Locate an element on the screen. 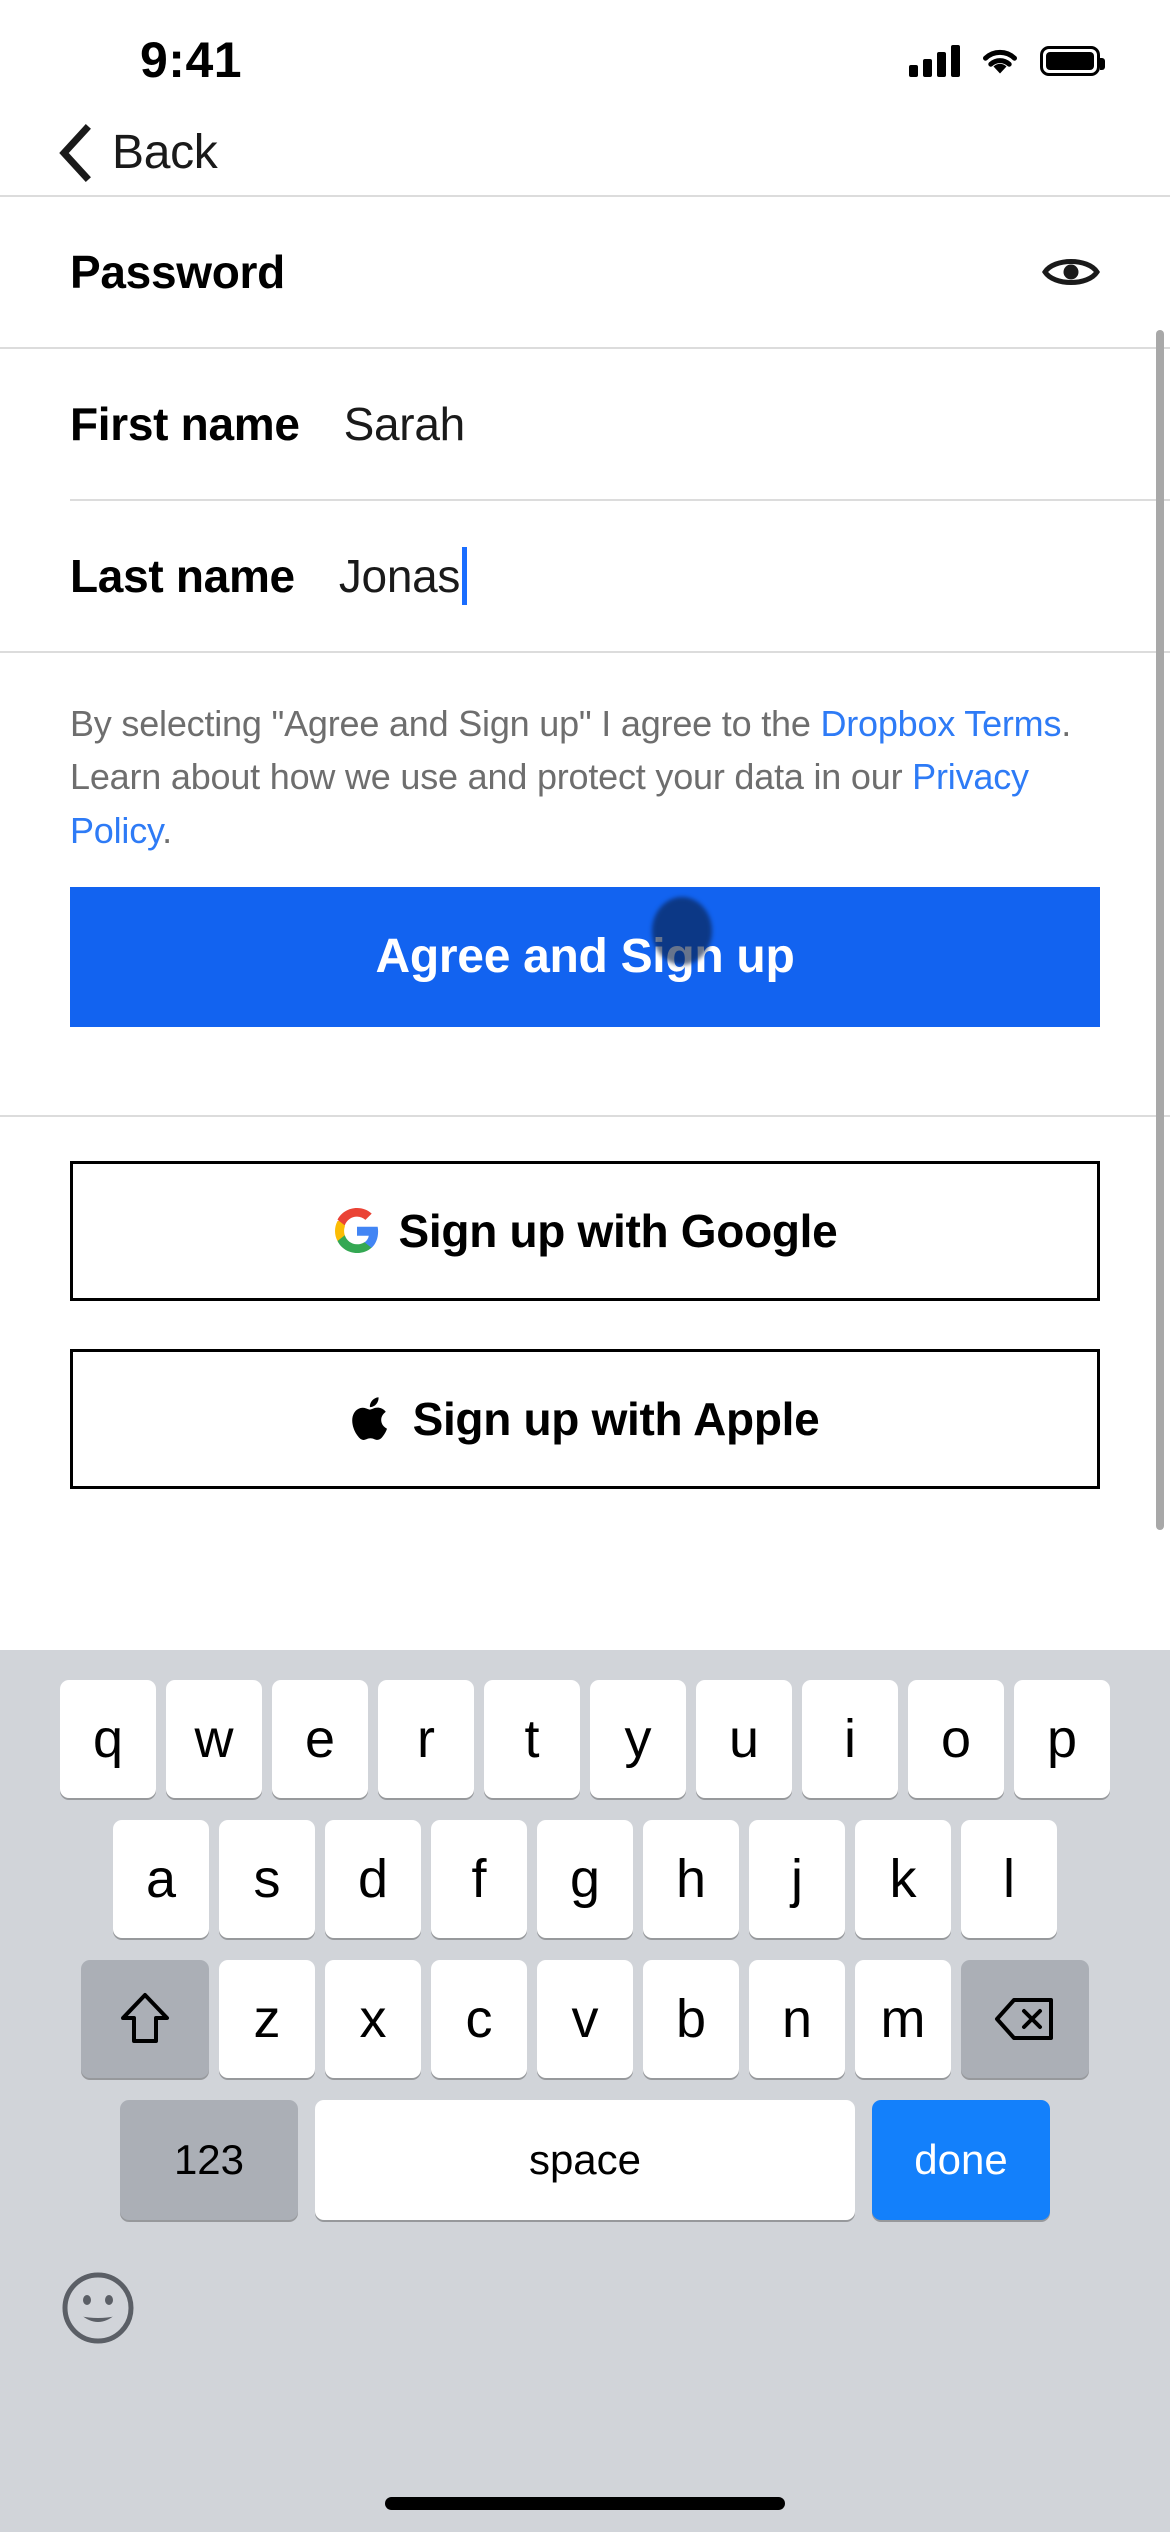  key-l: l is located at coordinates (1009, 1879).